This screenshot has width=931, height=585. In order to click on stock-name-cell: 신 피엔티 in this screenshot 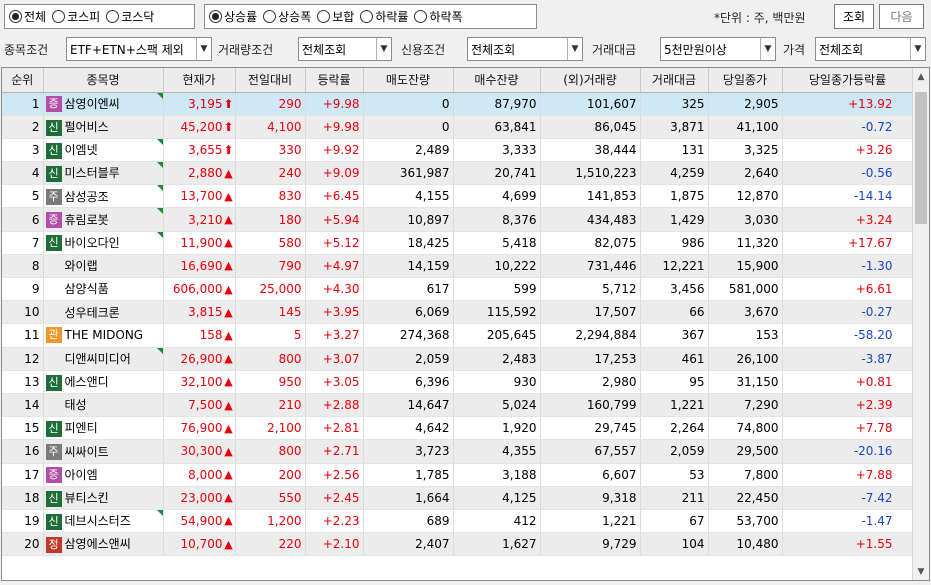, I will do `click(103, 428)`.